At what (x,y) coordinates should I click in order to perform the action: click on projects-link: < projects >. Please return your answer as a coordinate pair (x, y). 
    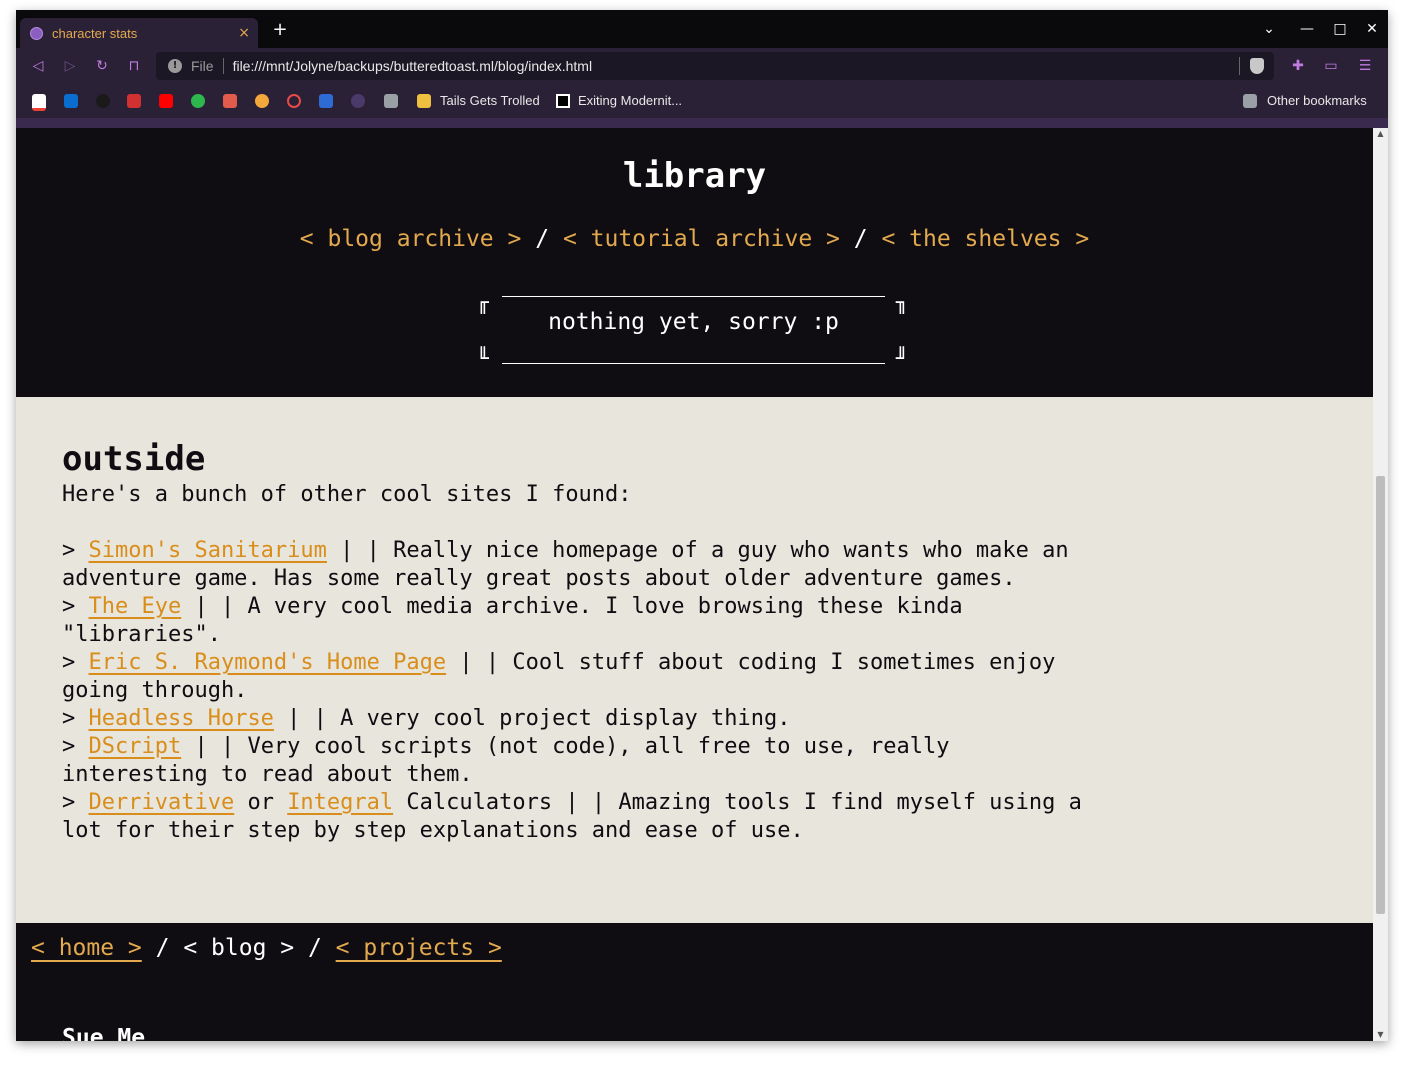
    Looking at the image, I should click on (419, 948).